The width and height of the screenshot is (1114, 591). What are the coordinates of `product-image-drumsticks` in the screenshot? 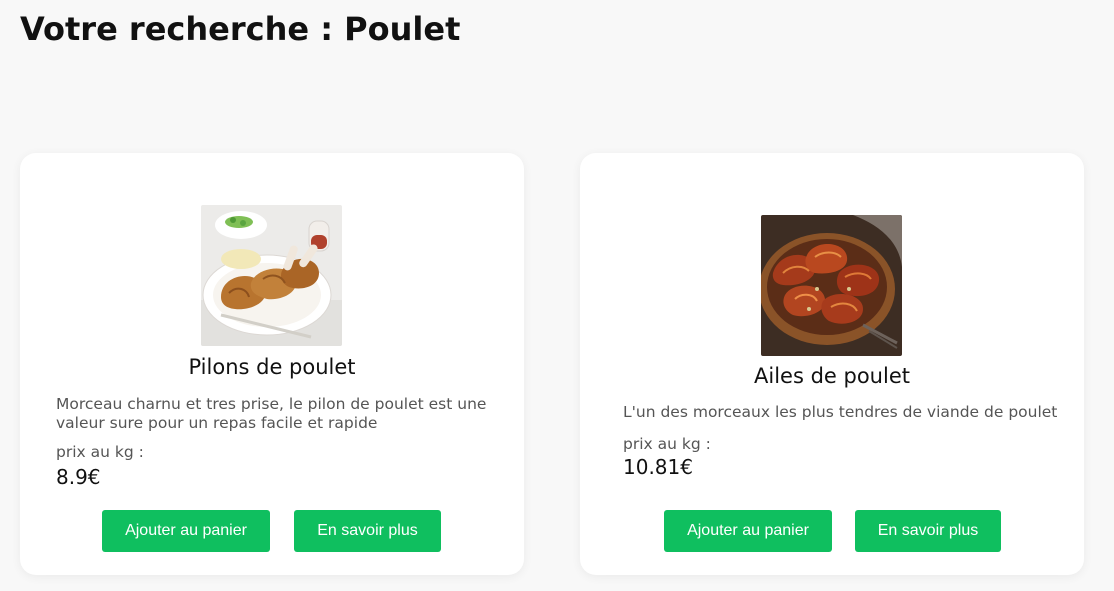 It's located at (271, 275).